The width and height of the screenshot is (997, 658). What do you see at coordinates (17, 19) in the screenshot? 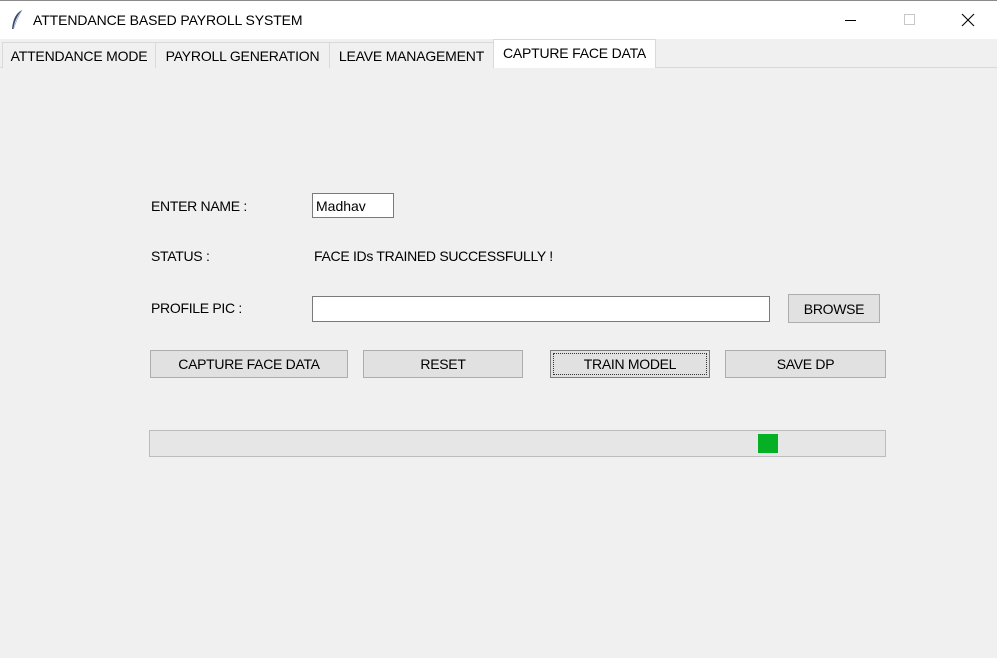
I see `feather-icon` at bounding box center [17, 19].